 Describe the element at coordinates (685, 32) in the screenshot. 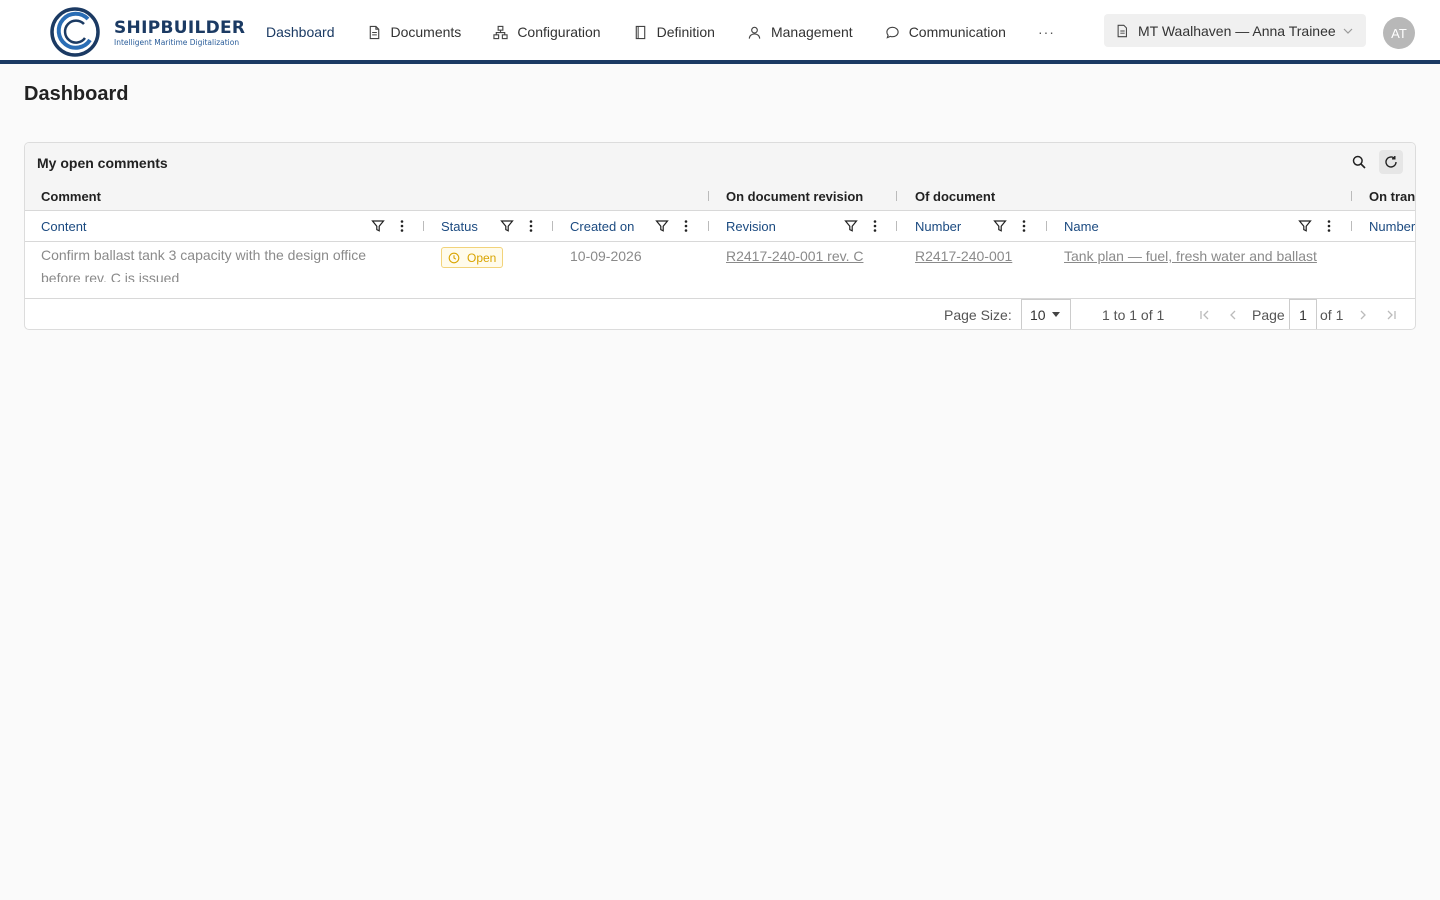

I see `nav-definition-label: Definition` at that location.